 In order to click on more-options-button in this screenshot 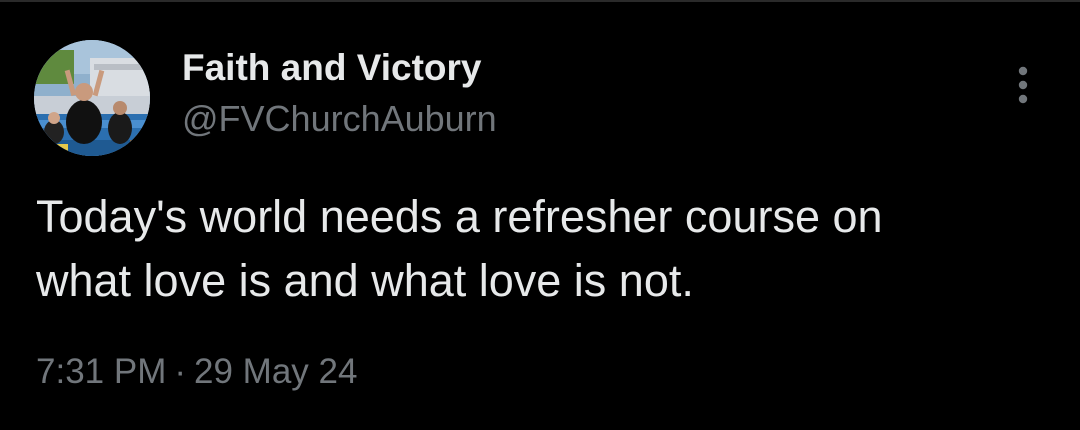, I will do `click(1023, 85)`.